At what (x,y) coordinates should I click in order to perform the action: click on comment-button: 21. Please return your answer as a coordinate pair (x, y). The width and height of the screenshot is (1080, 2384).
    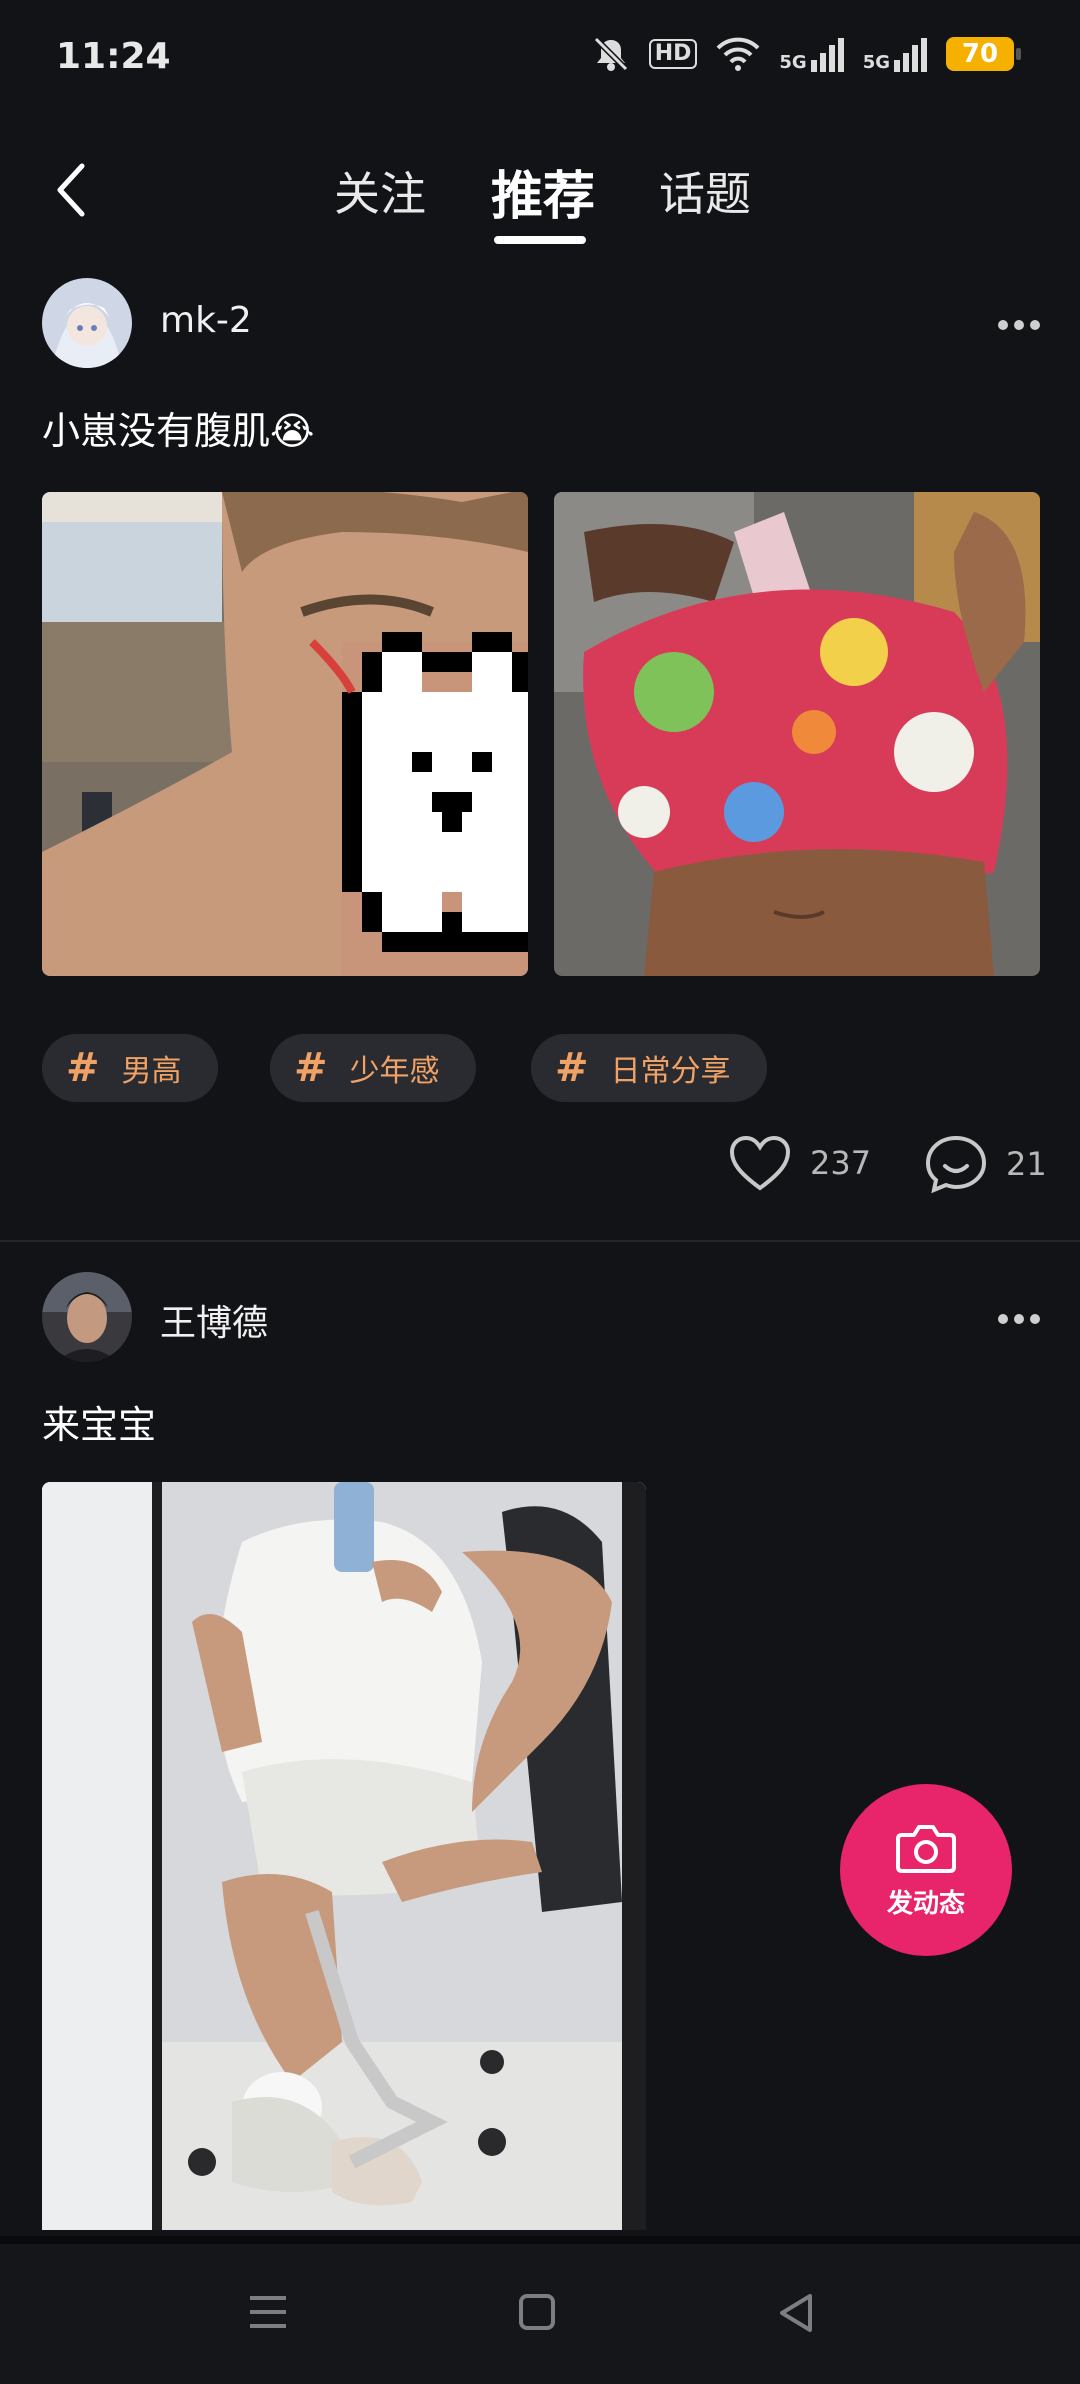
    Looking at the image, I should click on (985, 1164).